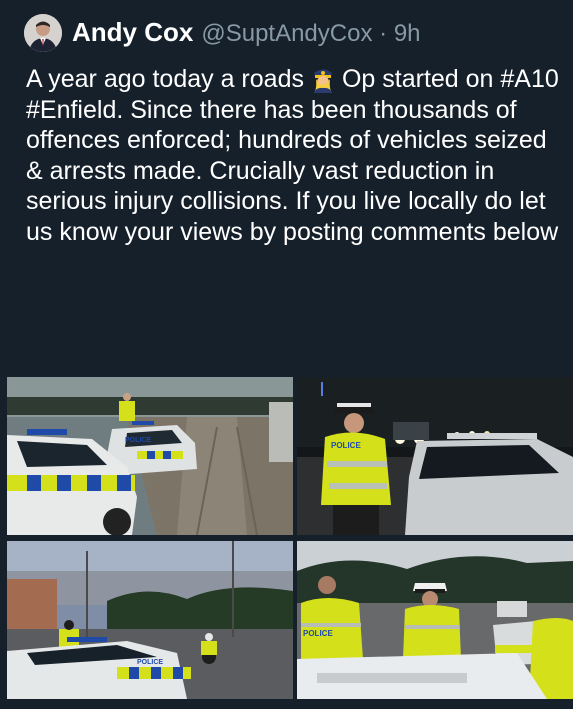 The width and height of the screenshot is (573, 709). Describe the element at coordinates (323, 79) in the screenshot. I see `police-officer-emoji-icon` at that location.